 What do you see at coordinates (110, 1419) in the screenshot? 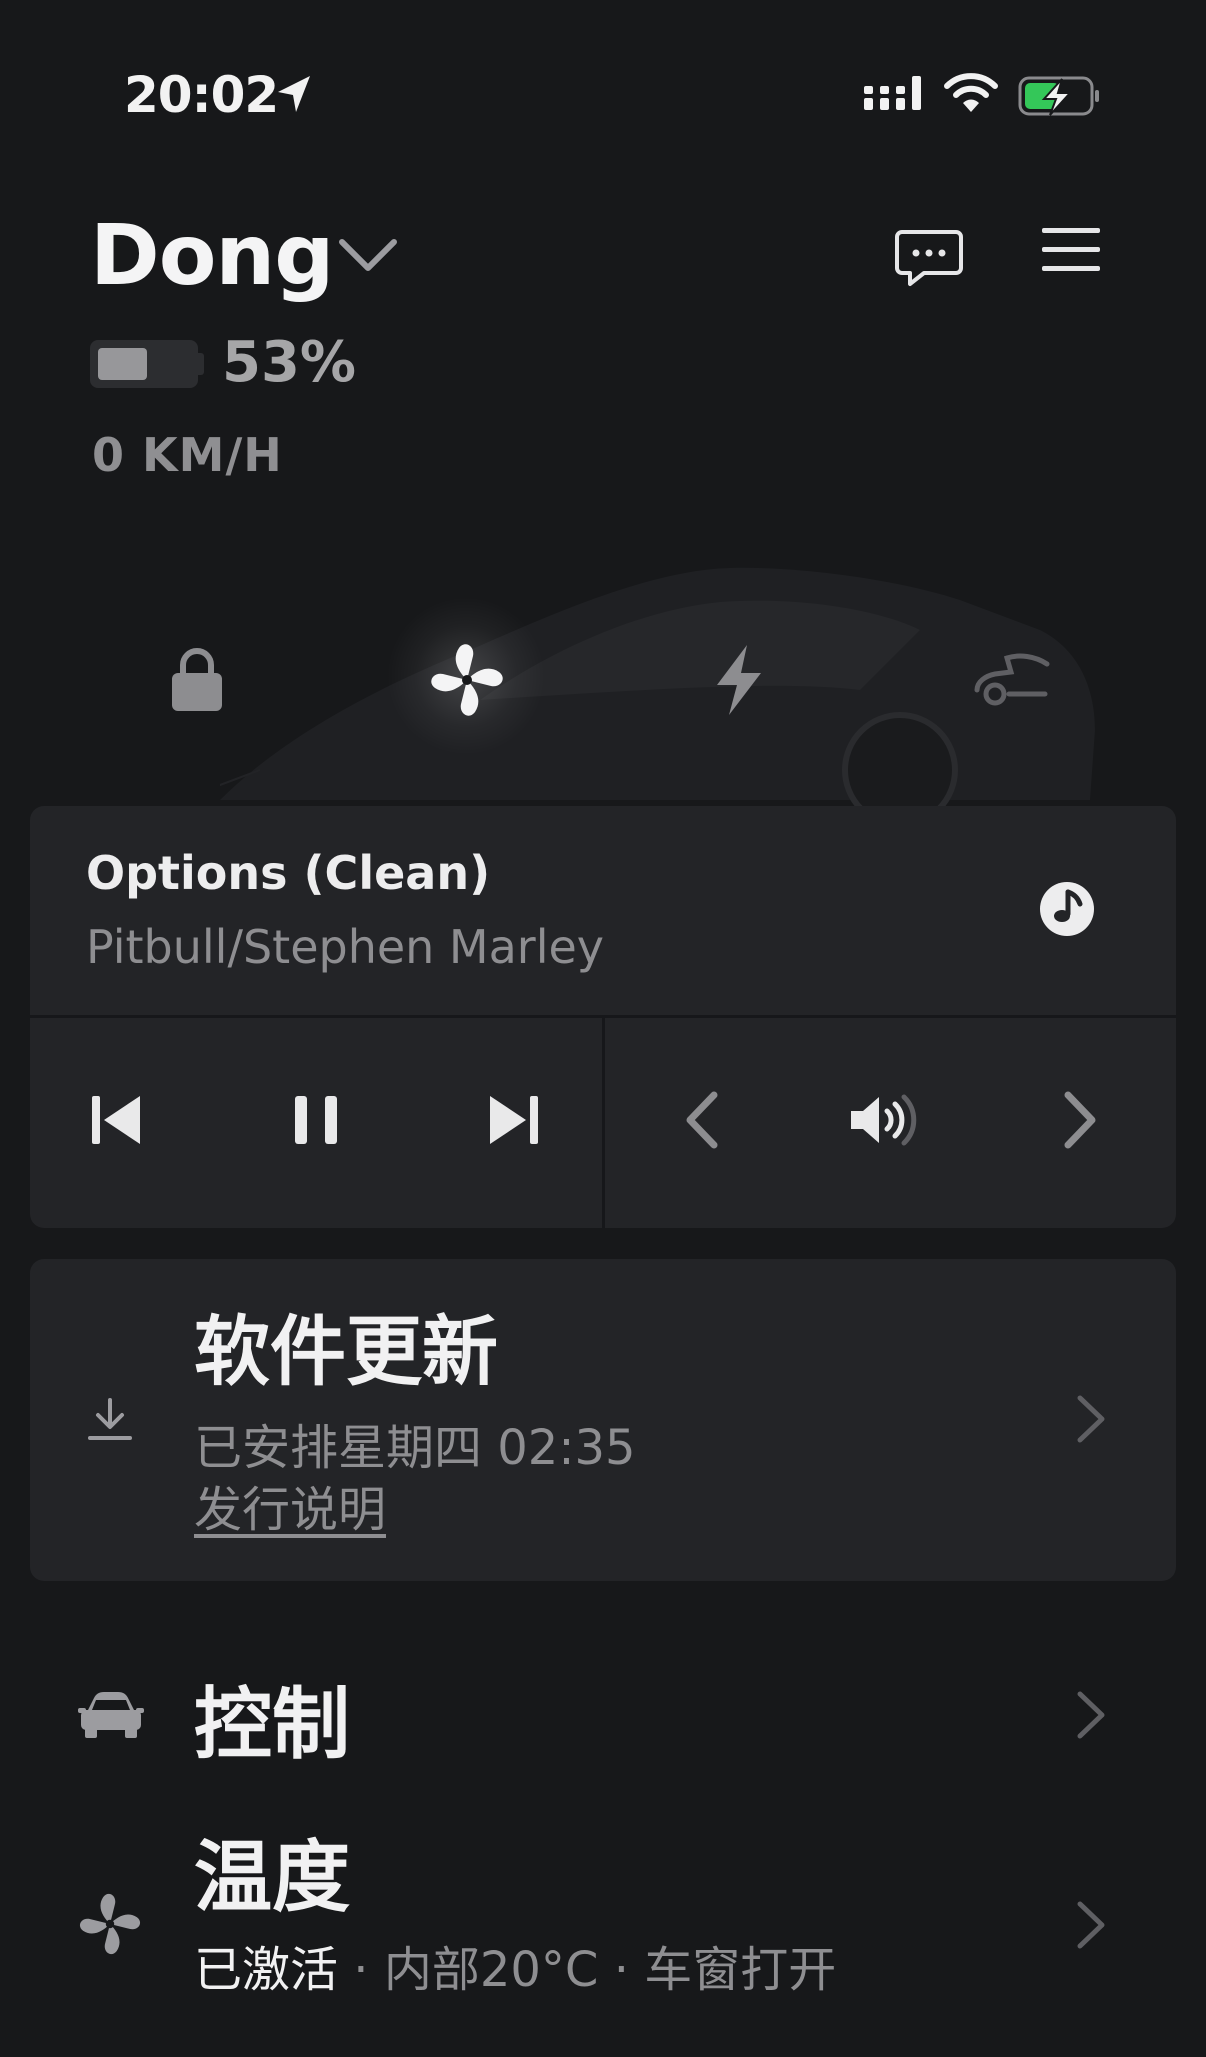
I see `download-icon` at bounding box center [110, 1419].